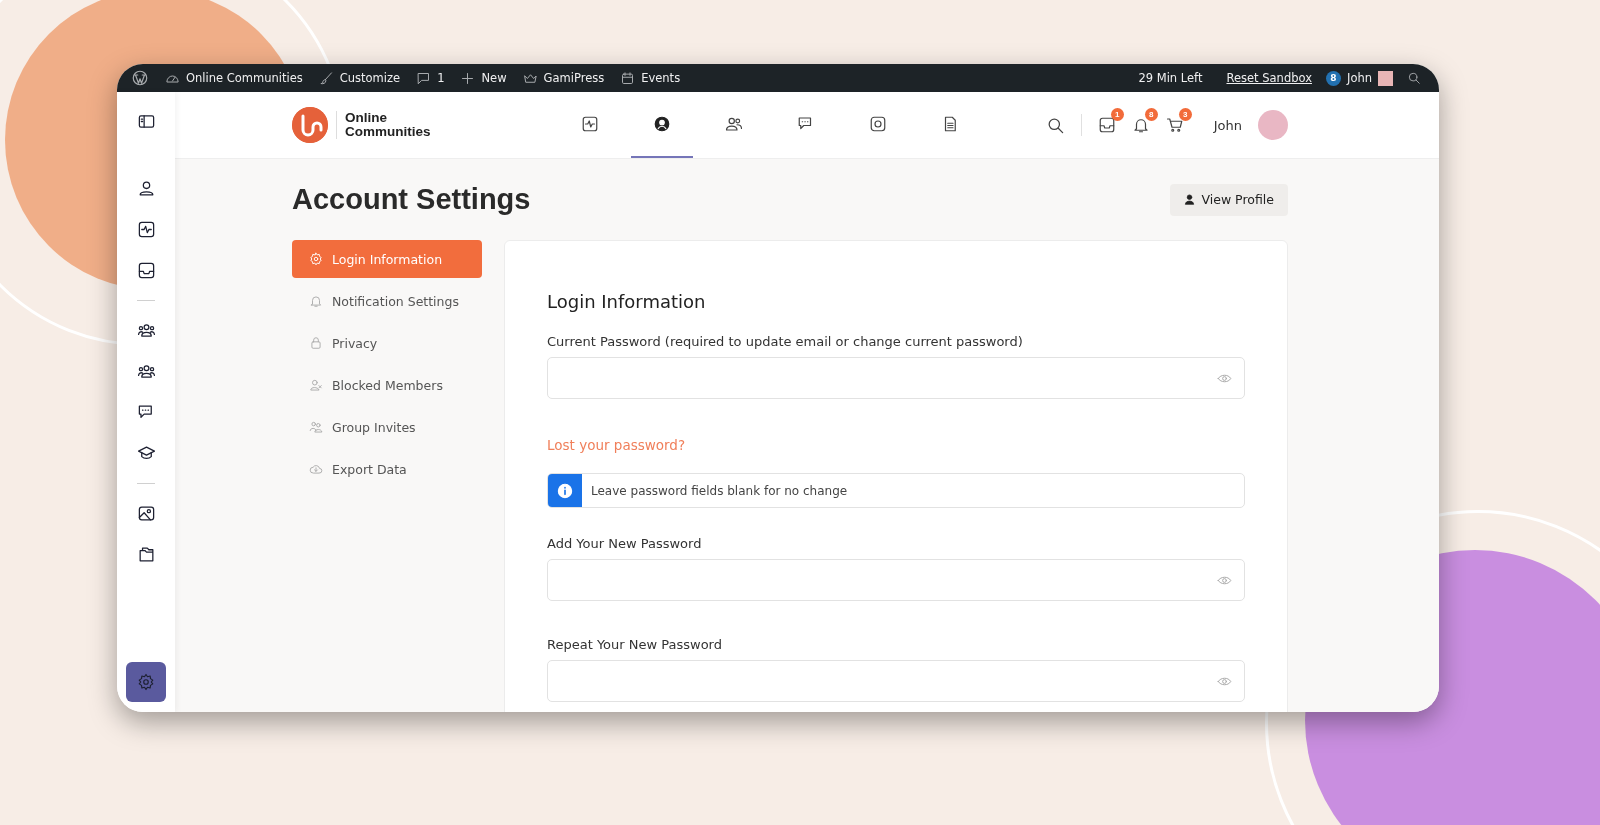 The height and width of the screenshot is (825, 1600). I want to click on cart-icon, so click(1174, 125).